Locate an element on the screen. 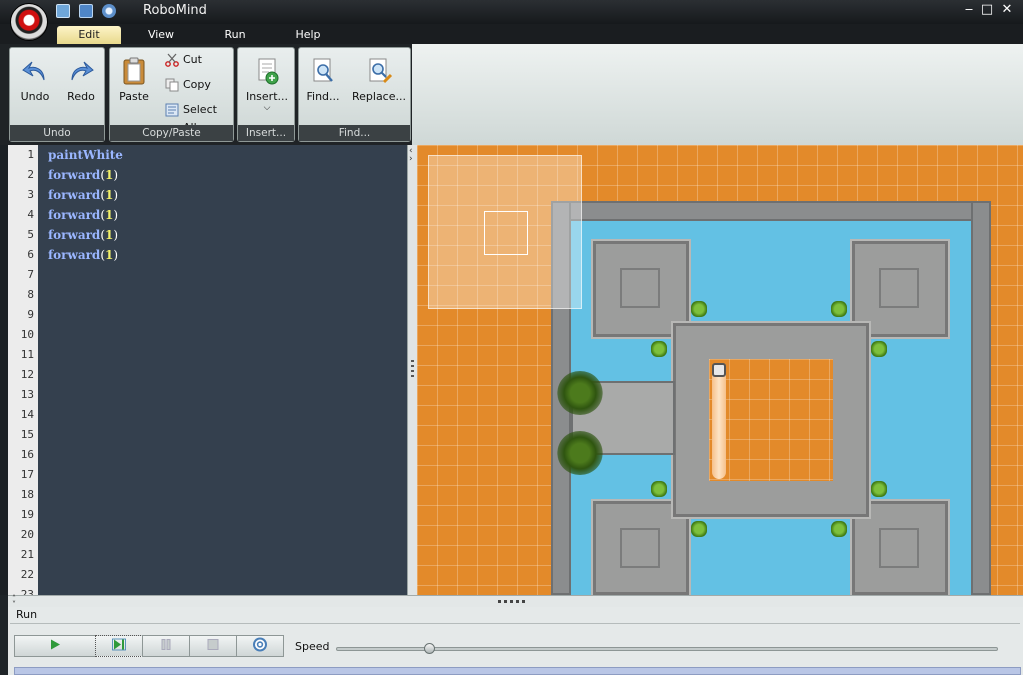  copy-button: Copy is located at coordinates (188, 85).